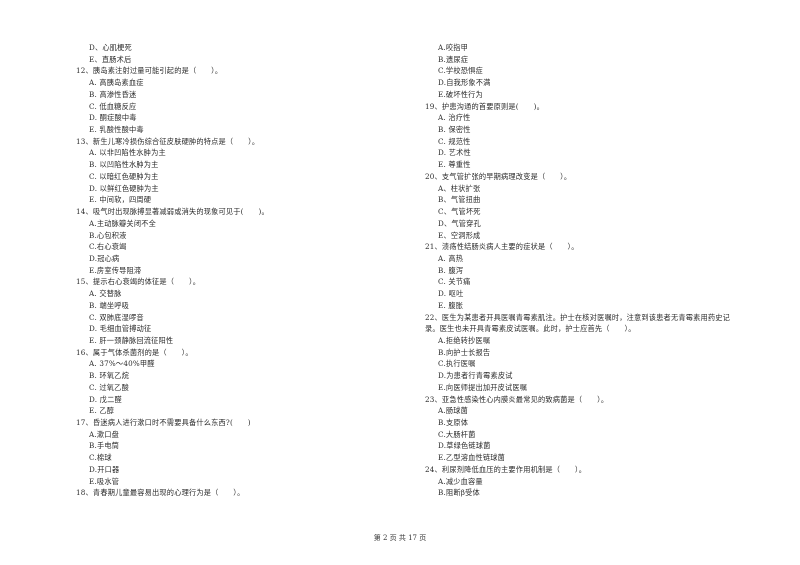 Image resolution: width=800 pixels, height=565 pixels. What do you see at coordinates (131, 340) in the screenshot?
I see `answer-option: E. 肝一颈静脉回流征阳性` at bounding box center [131, 340].